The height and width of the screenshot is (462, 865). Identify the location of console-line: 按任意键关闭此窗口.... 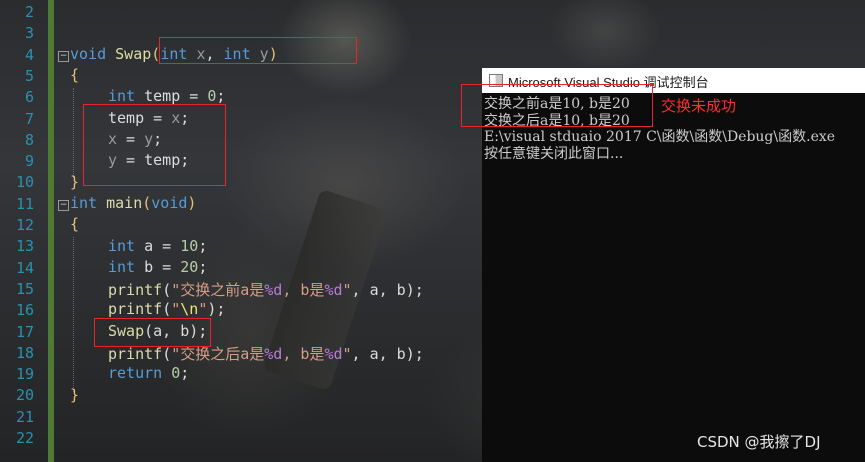
(554, 153).